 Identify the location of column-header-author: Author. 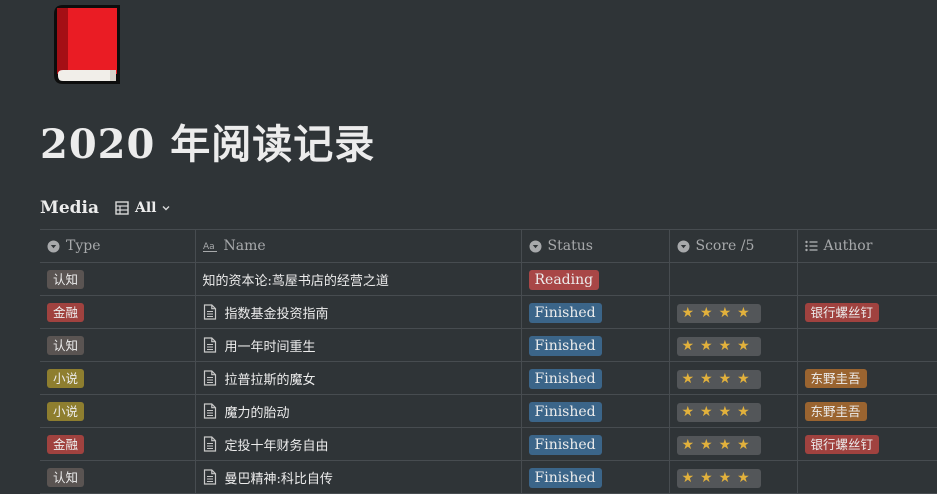
(866, 246).